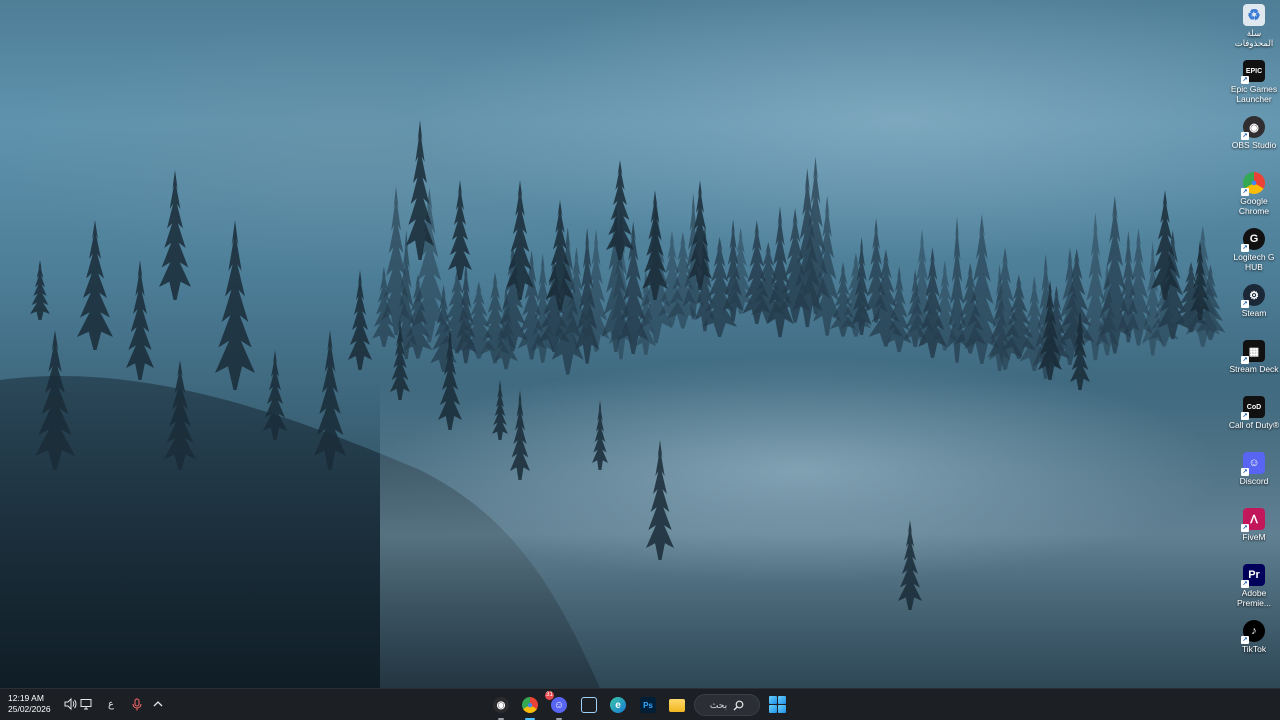  Describe the element at coordinates (1254, 38) in the screenshot. I see `desktop-icon-label: سلة المحذوفات` at that location.